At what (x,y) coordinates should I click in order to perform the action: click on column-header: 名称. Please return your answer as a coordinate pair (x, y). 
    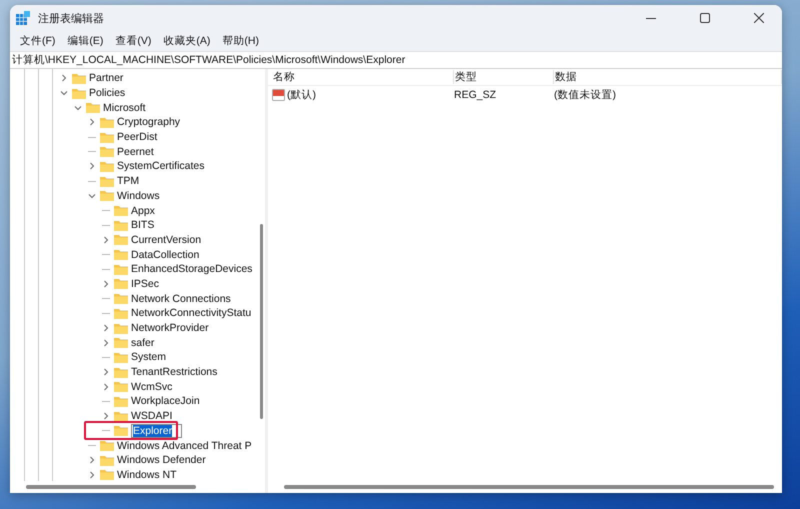
    Looking at the image, I should click on (363, 77).